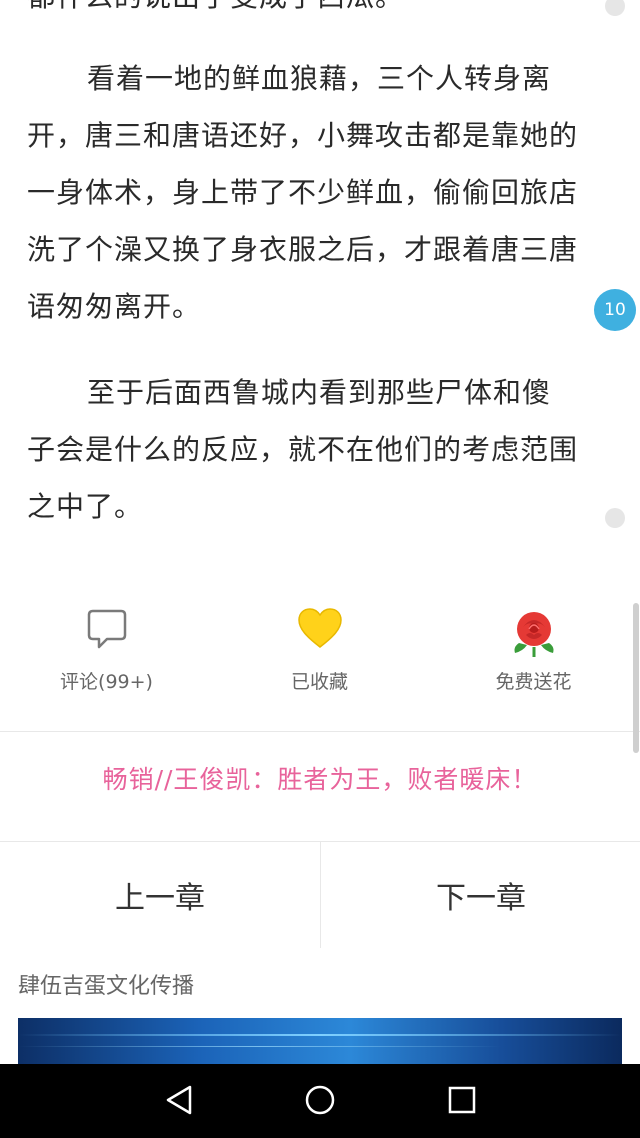 This screenshot has width=640, height=1138. What do you see at coordinates (160, 895) in the screenshot?
I see `prev-chapter-button: 上一章` at bounding box center [160, 895].